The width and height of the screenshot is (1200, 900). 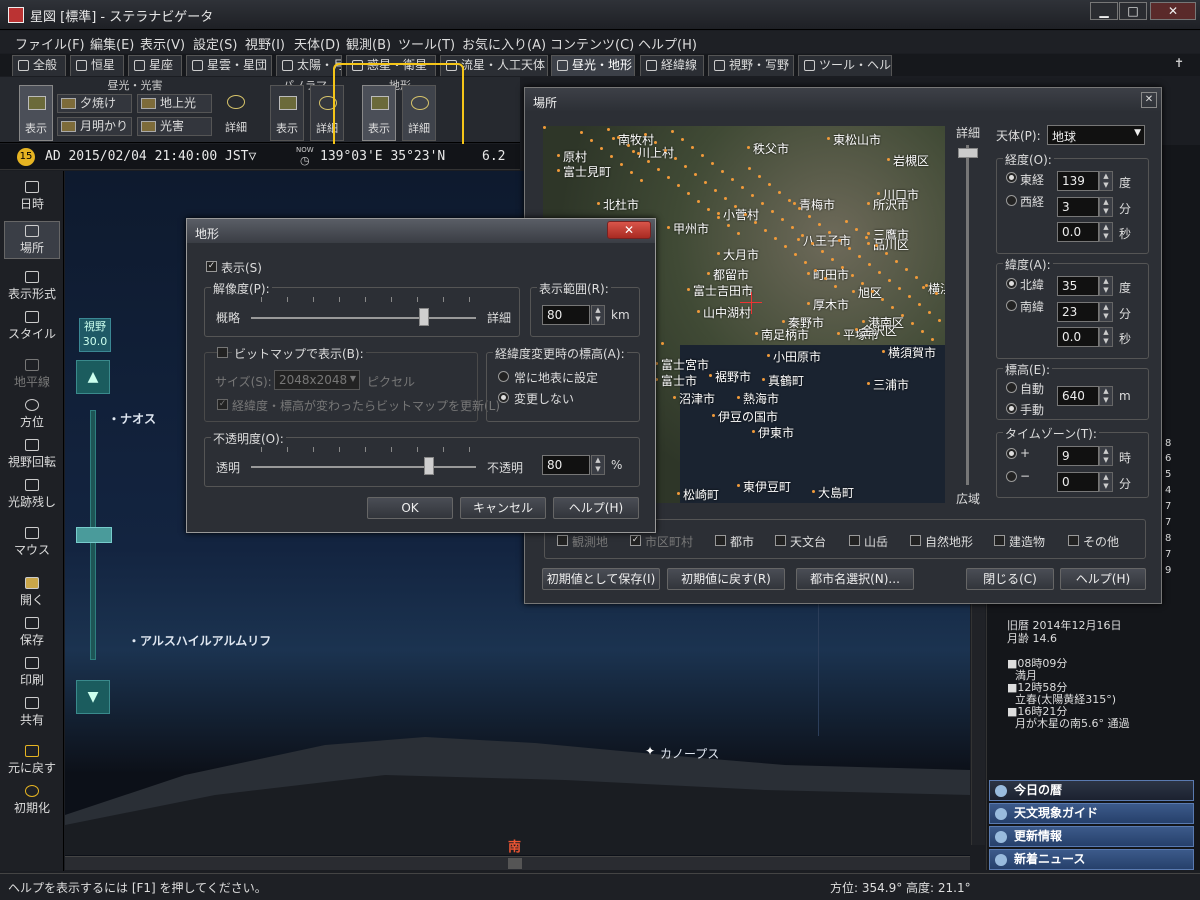 I want to click on light-pollution-button: 光害, so click(x=174, y=126).